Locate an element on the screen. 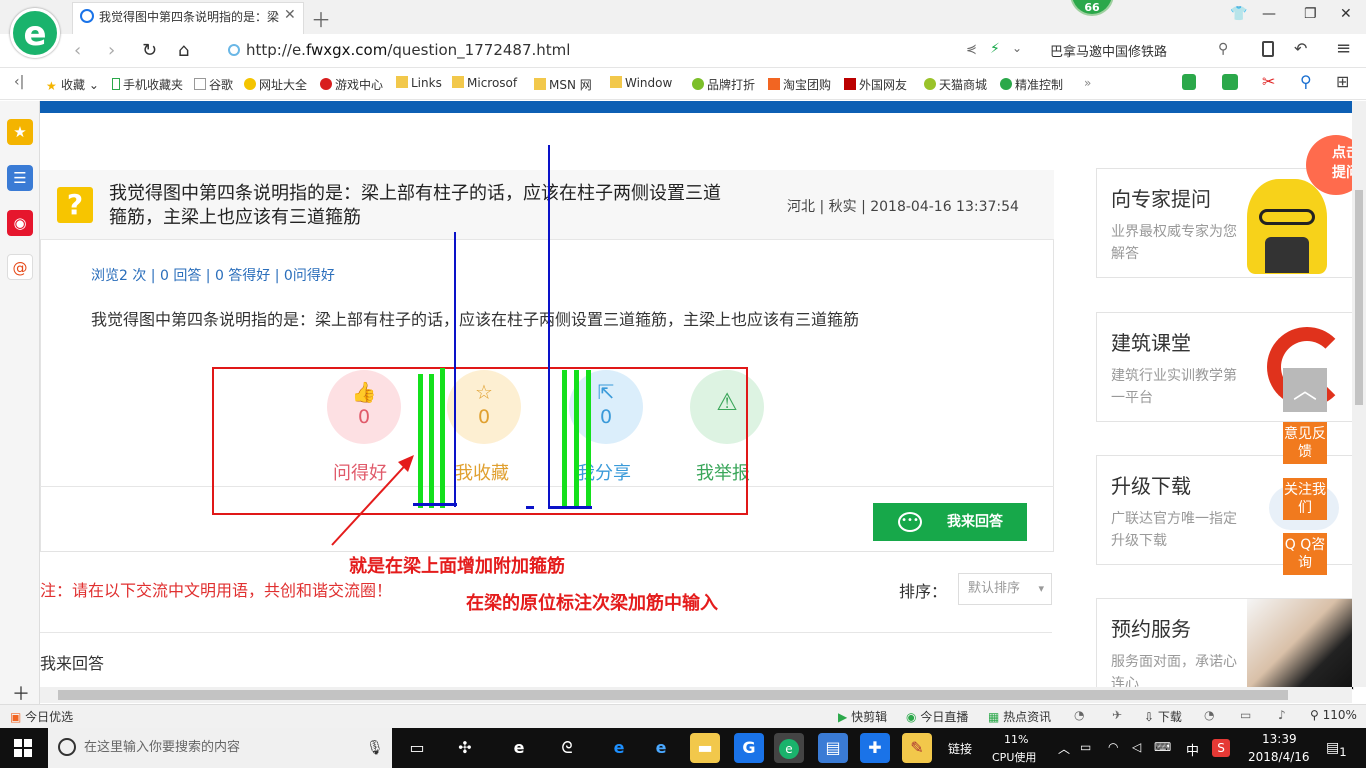 The width and height of the screenshot is (1366, 768). magnifier-icon: ⚲ is located at coordinates (1306, 81).